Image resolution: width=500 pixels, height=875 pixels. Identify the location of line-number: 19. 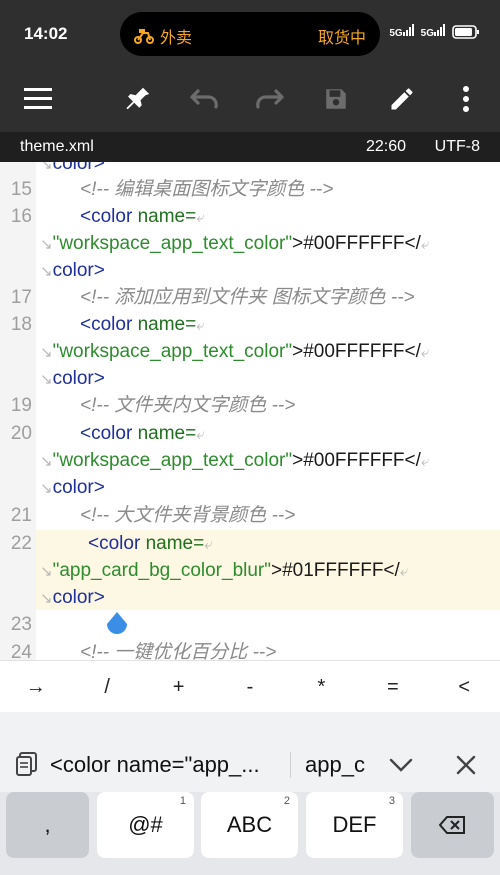
(21, 405).